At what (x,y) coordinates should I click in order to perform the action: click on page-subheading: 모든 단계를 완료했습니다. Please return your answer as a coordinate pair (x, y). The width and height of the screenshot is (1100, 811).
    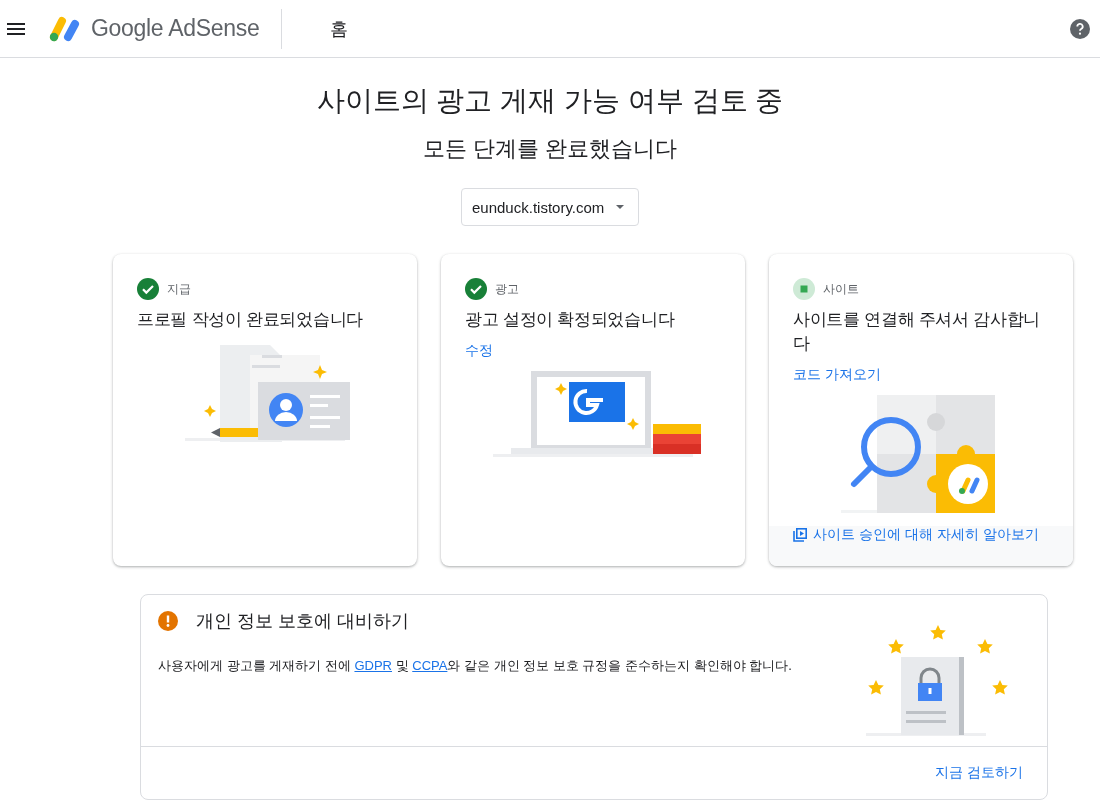
    Looking at the image, I should click on (550, 149).